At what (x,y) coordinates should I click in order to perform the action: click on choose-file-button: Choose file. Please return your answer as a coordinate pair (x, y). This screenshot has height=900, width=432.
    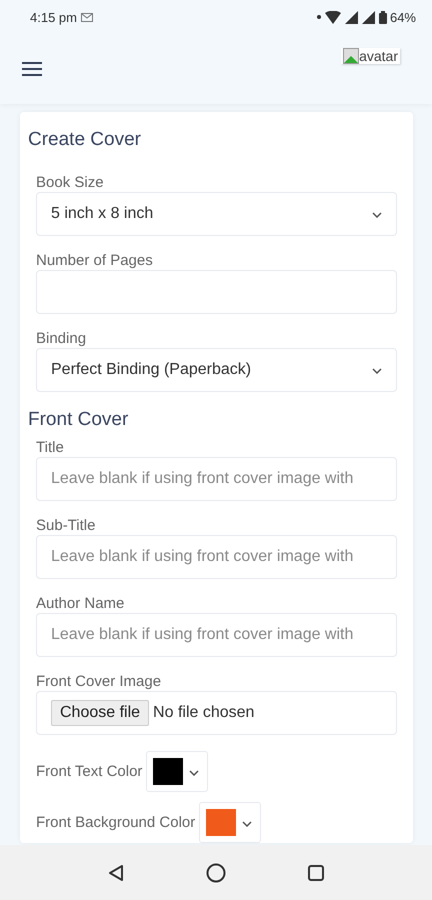
    Looking at the image, I should click on (100, 713).